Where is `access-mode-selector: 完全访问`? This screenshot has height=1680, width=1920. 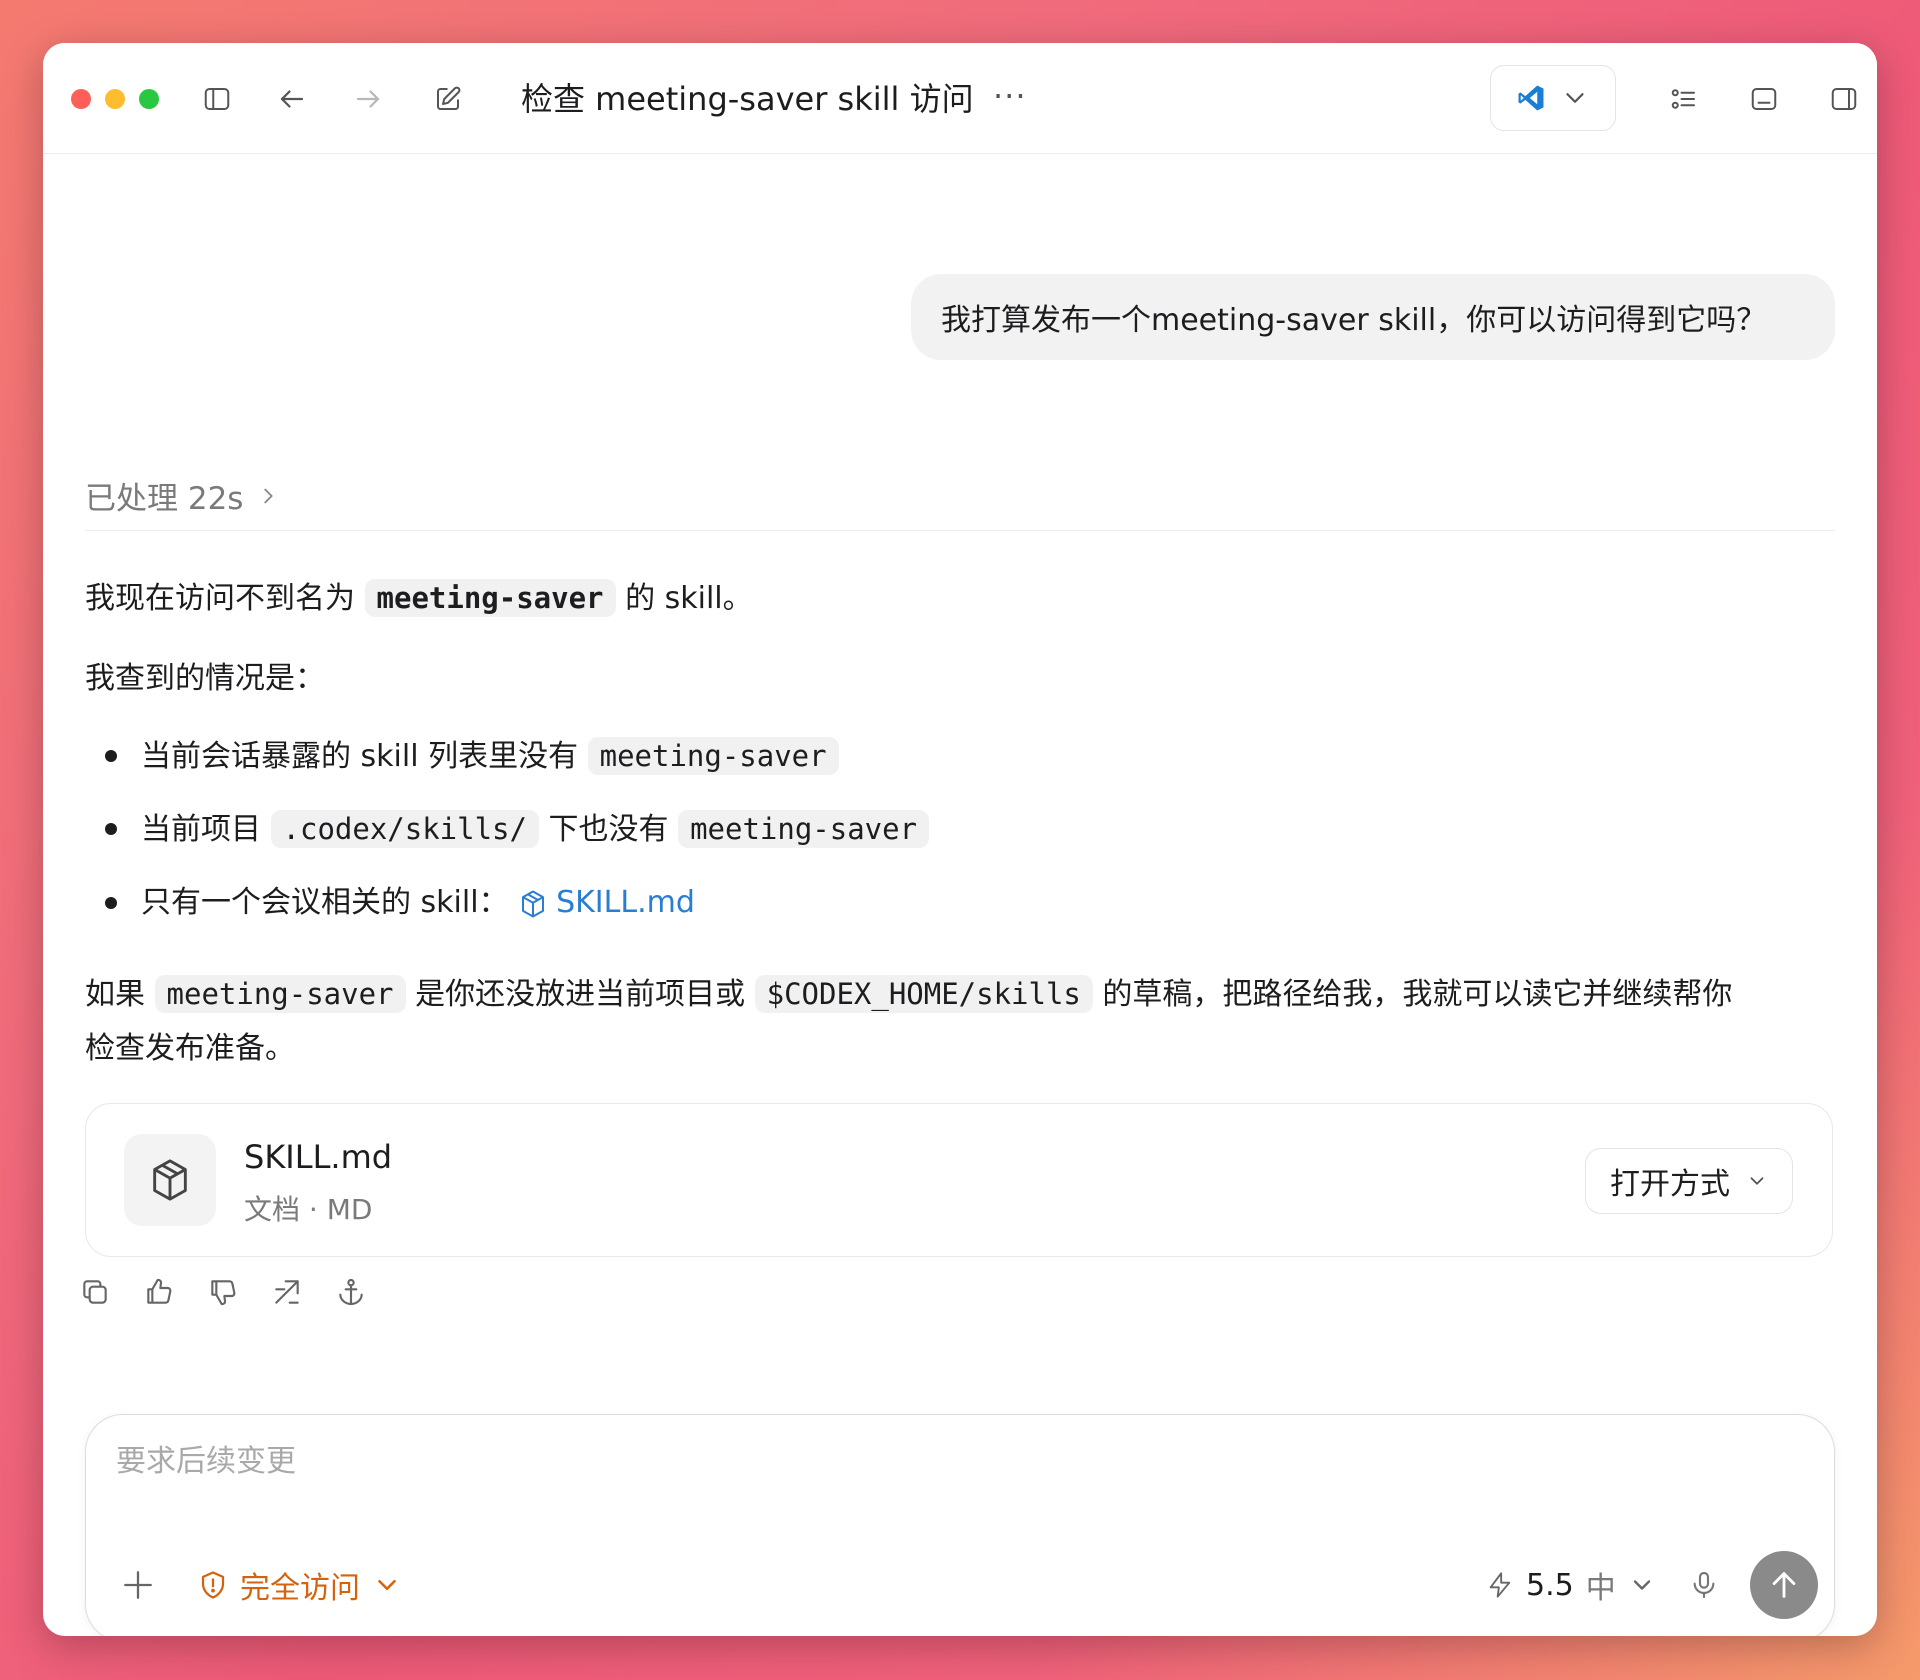
access-mode-selector: 完全访问 is located at coordinates (300, 1585).